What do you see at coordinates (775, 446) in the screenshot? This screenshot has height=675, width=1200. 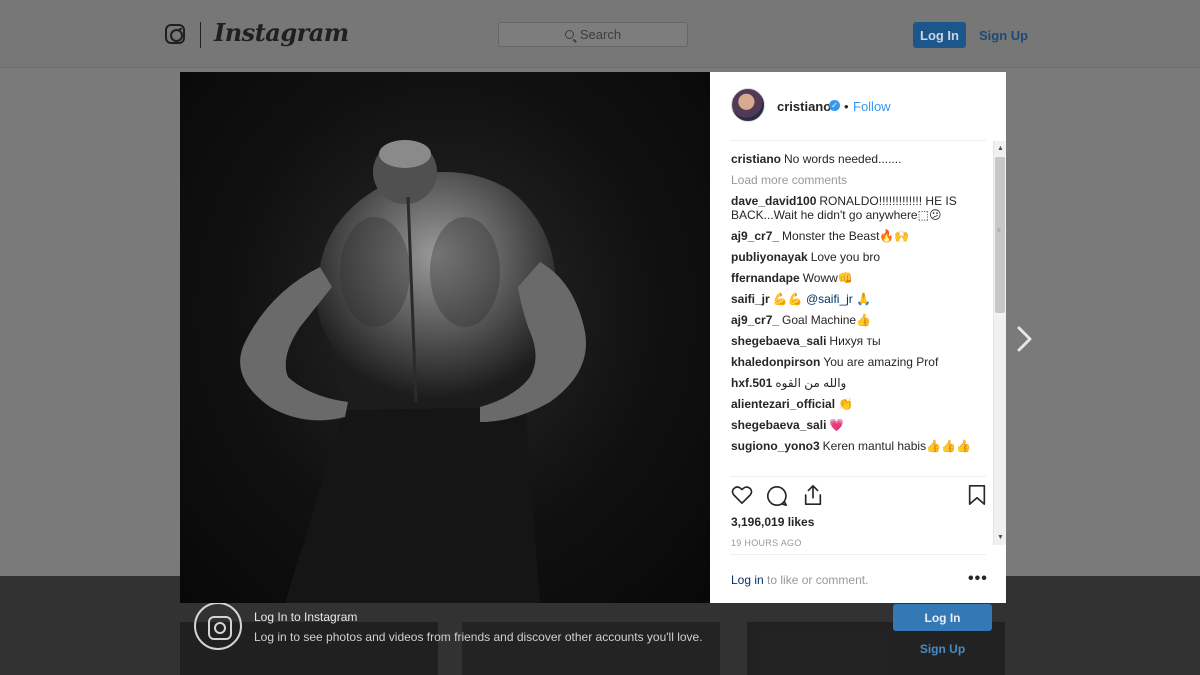 I see `comment-username: sugiono_yono3` at bounding box center [775, 446].